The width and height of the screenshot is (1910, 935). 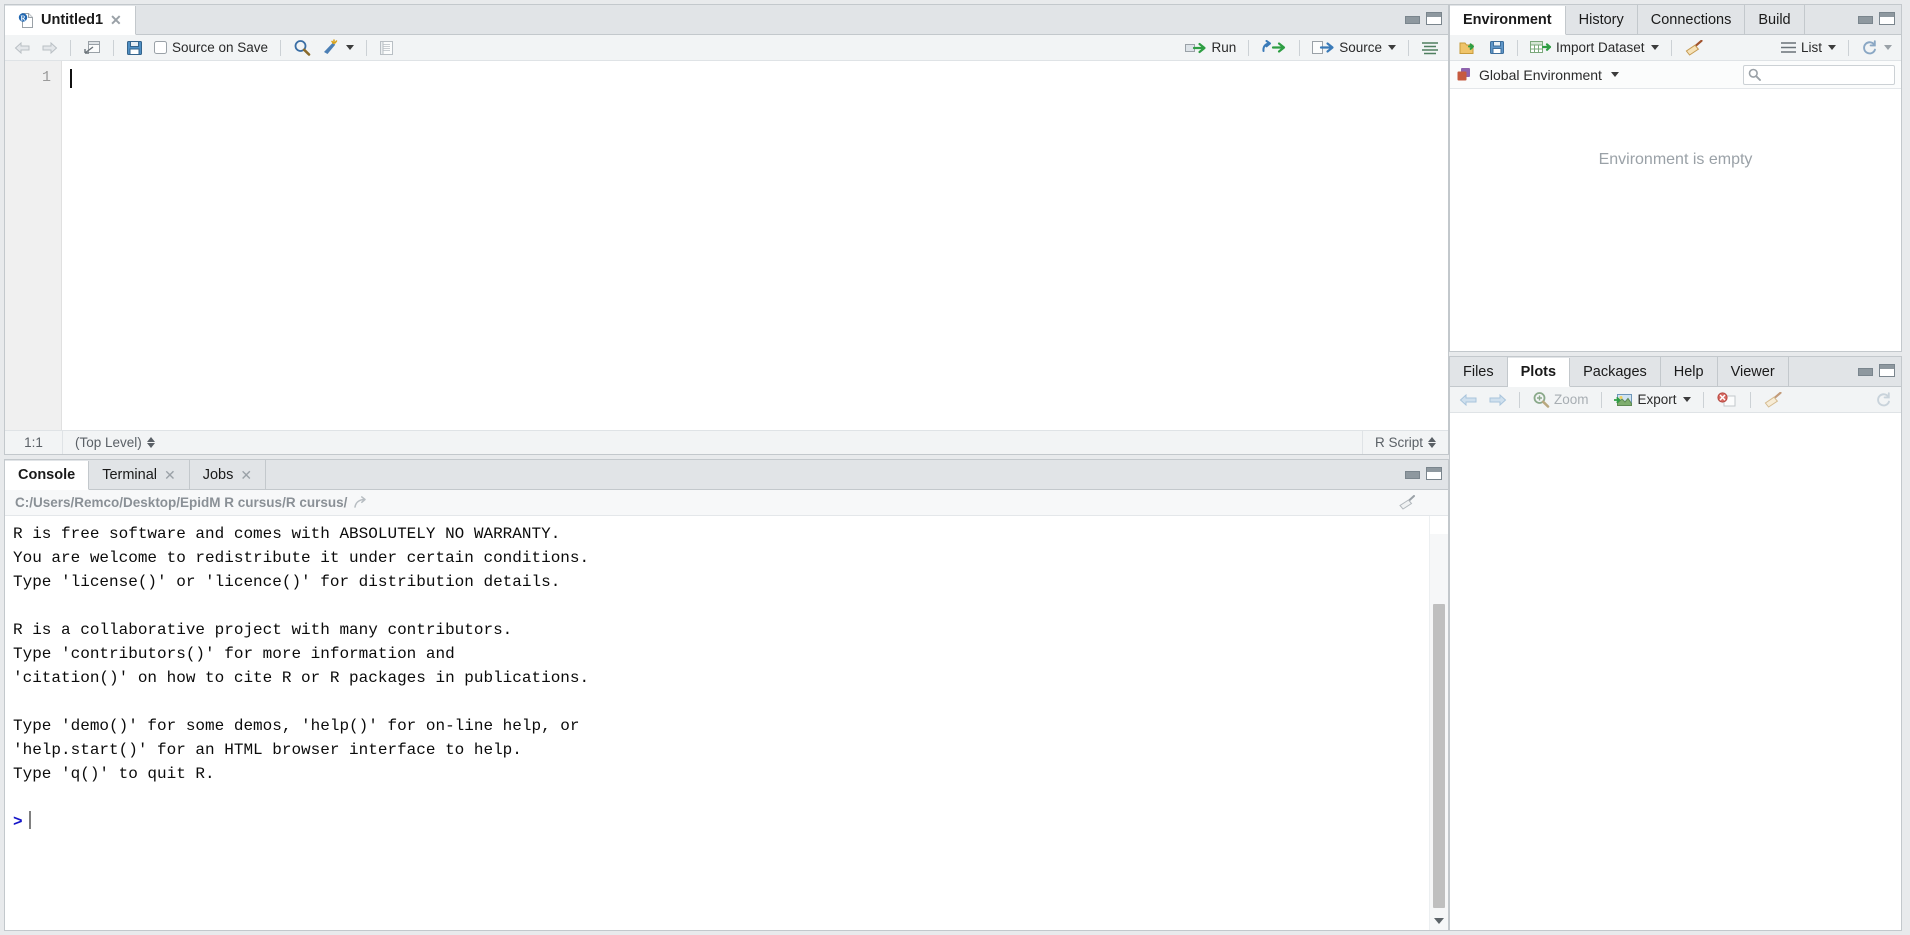 I want to click on tab-environment: Environment, so click(x=1508, y=20).